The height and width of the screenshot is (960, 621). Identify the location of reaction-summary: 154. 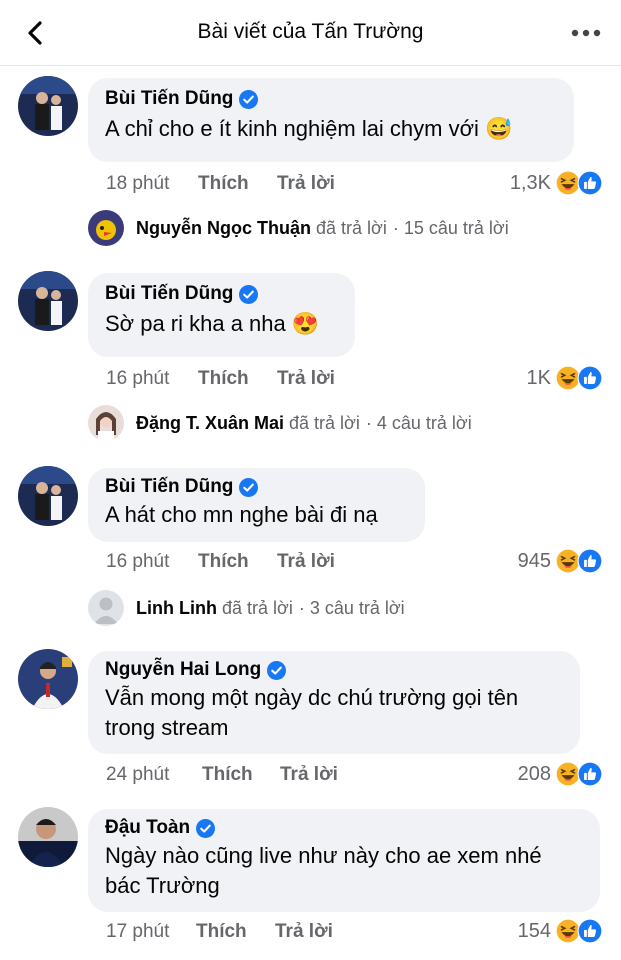
(560, 931).